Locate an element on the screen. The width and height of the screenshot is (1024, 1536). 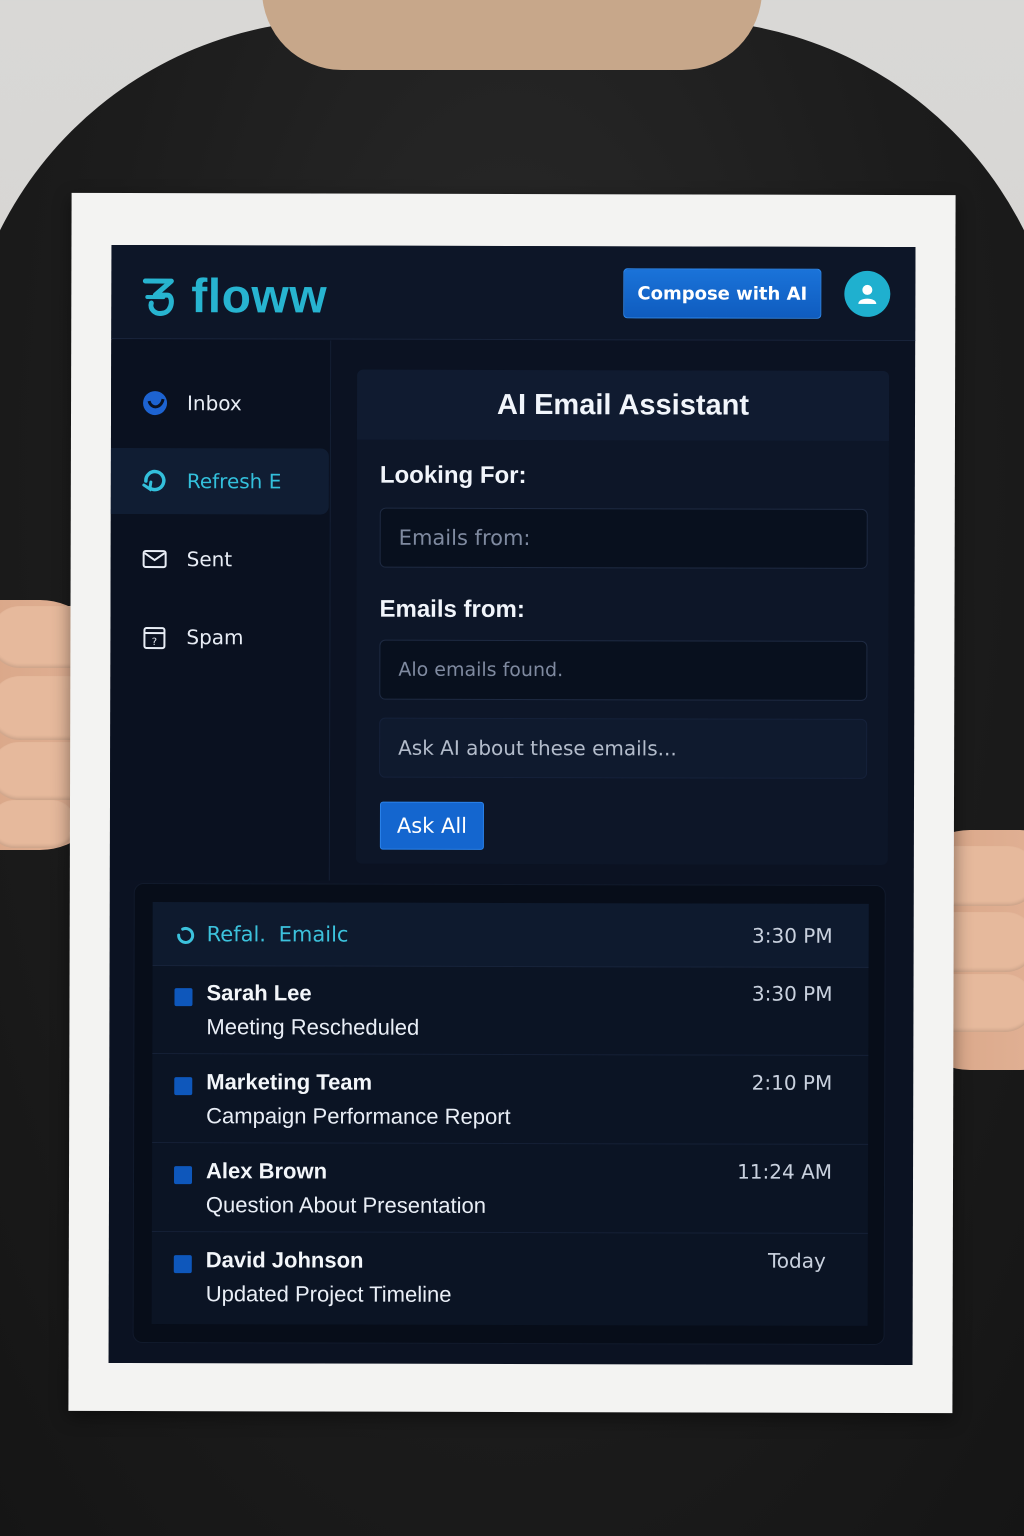
list-header-refresh-label: Refal. is located at coordinates (236, 934).